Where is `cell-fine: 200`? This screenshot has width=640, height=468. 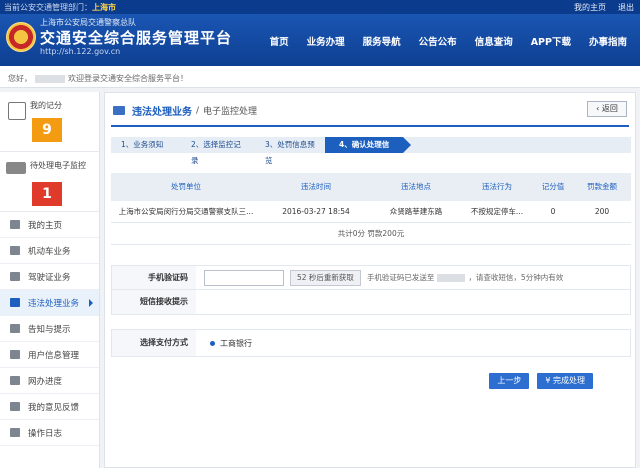
cell-fine: 200 is located at coordinates (602, 211).